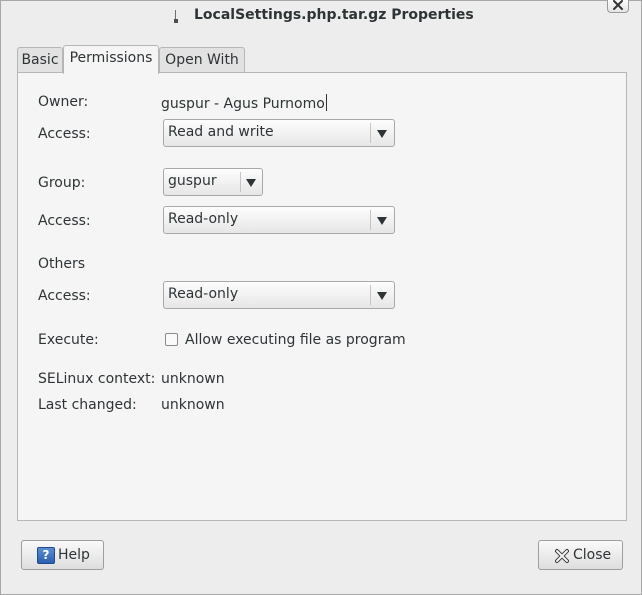  What do you see at coordinates (279, 133) in the screenshot?
I see `owner-access-combo: Read and write` at bounding box center [279, 133].